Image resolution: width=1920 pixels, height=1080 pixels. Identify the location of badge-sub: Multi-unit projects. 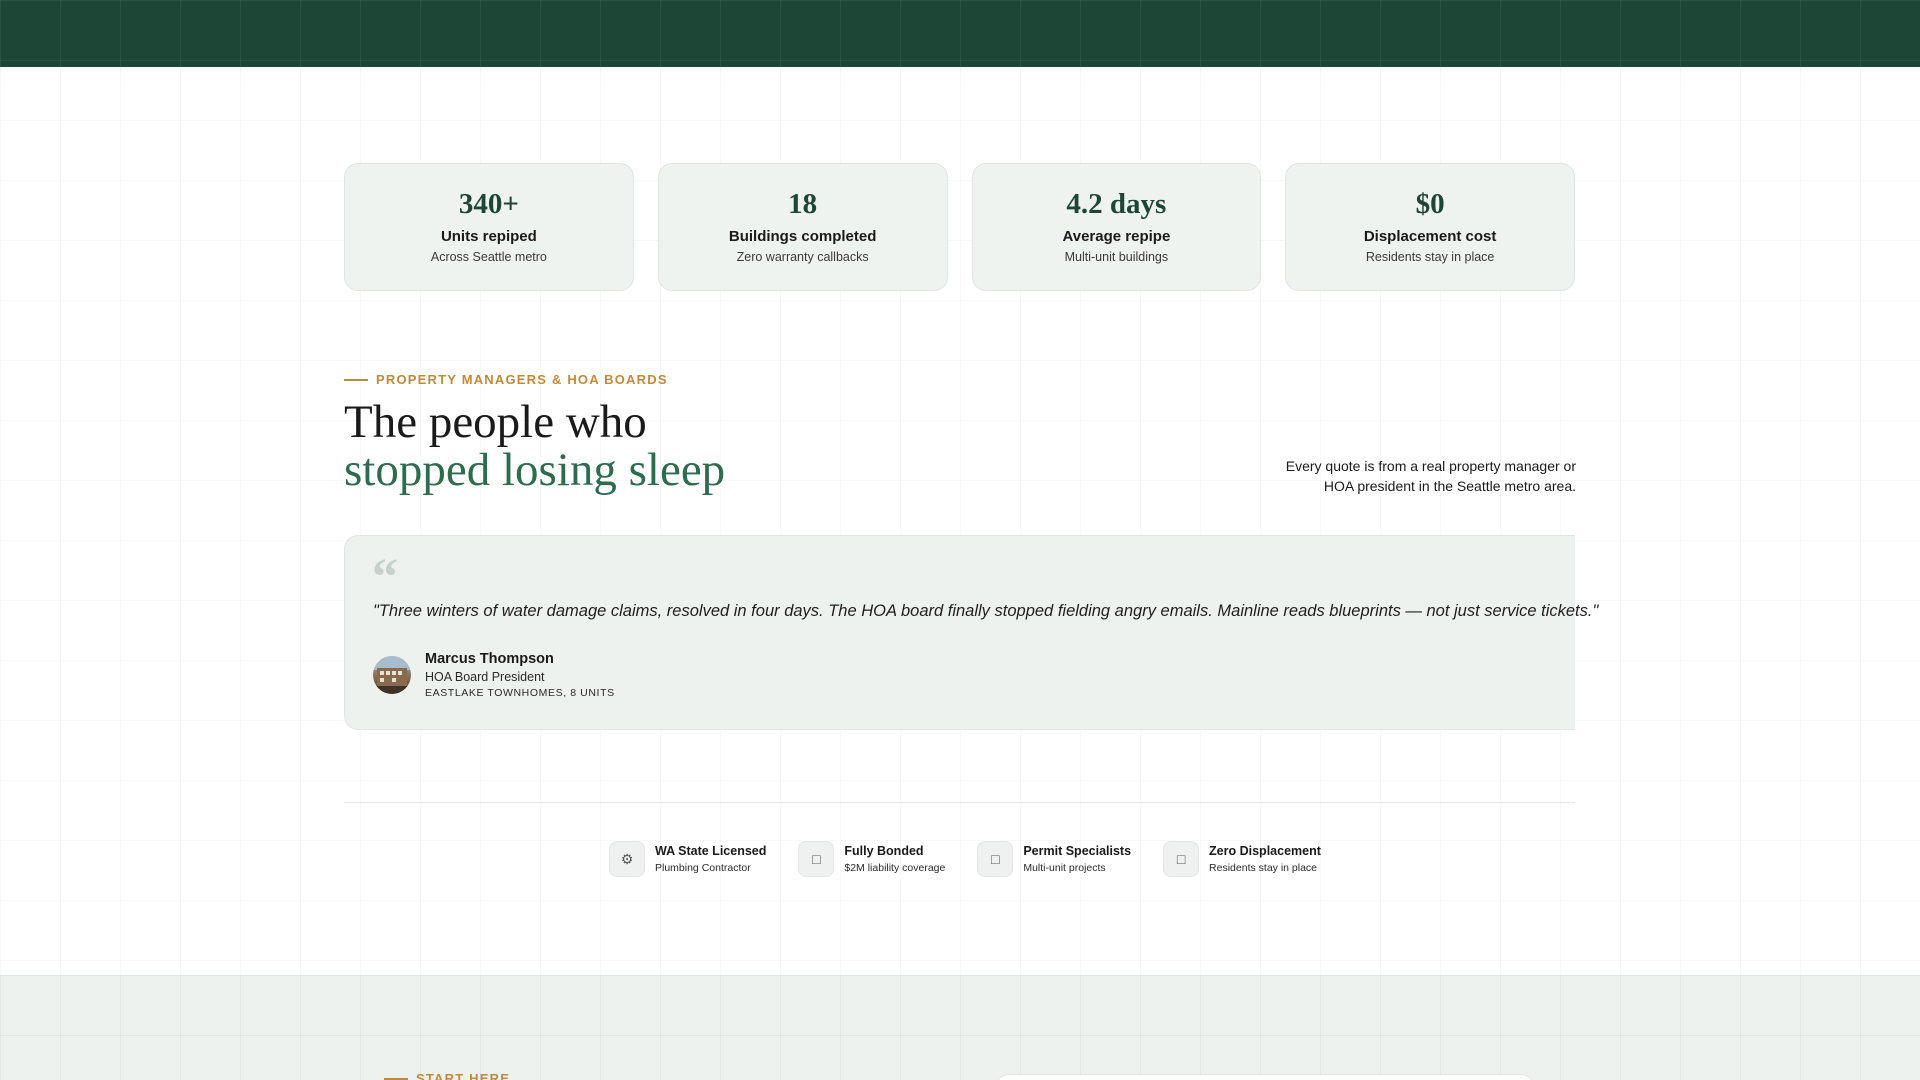
(1064, 868).